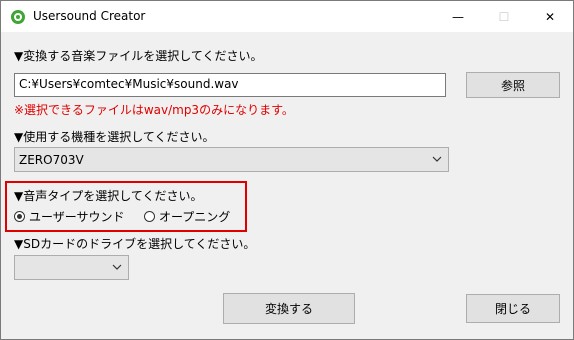 The height and width of the screenshot is (340, 574). I want to click on sd-drive-label: ▼SDカードのドライブを選択してください。, so click(135, 244).